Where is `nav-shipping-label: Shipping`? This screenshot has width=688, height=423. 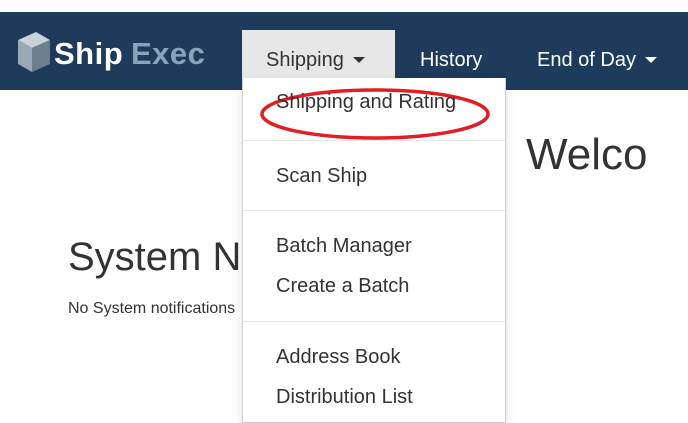
nav-shipping-label: Shipping is located at coordinates (305, 60).